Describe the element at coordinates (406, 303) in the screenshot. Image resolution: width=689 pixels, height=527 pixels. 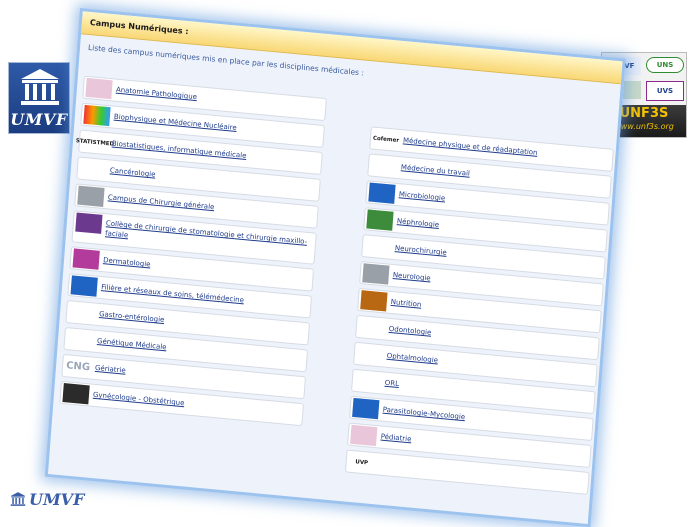
I see `campus-item-link: Nutrition` at that location.